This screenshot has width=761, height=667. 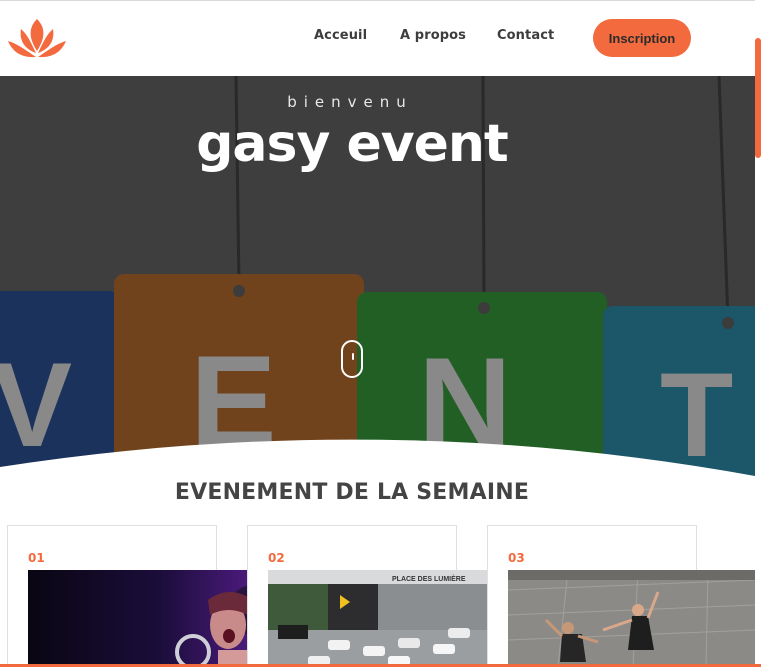 What do you see at coordinates (340, 35) in the screenshot?
I see `nav-link-acceuil: Acceuil` at bounding box center [340, 35].